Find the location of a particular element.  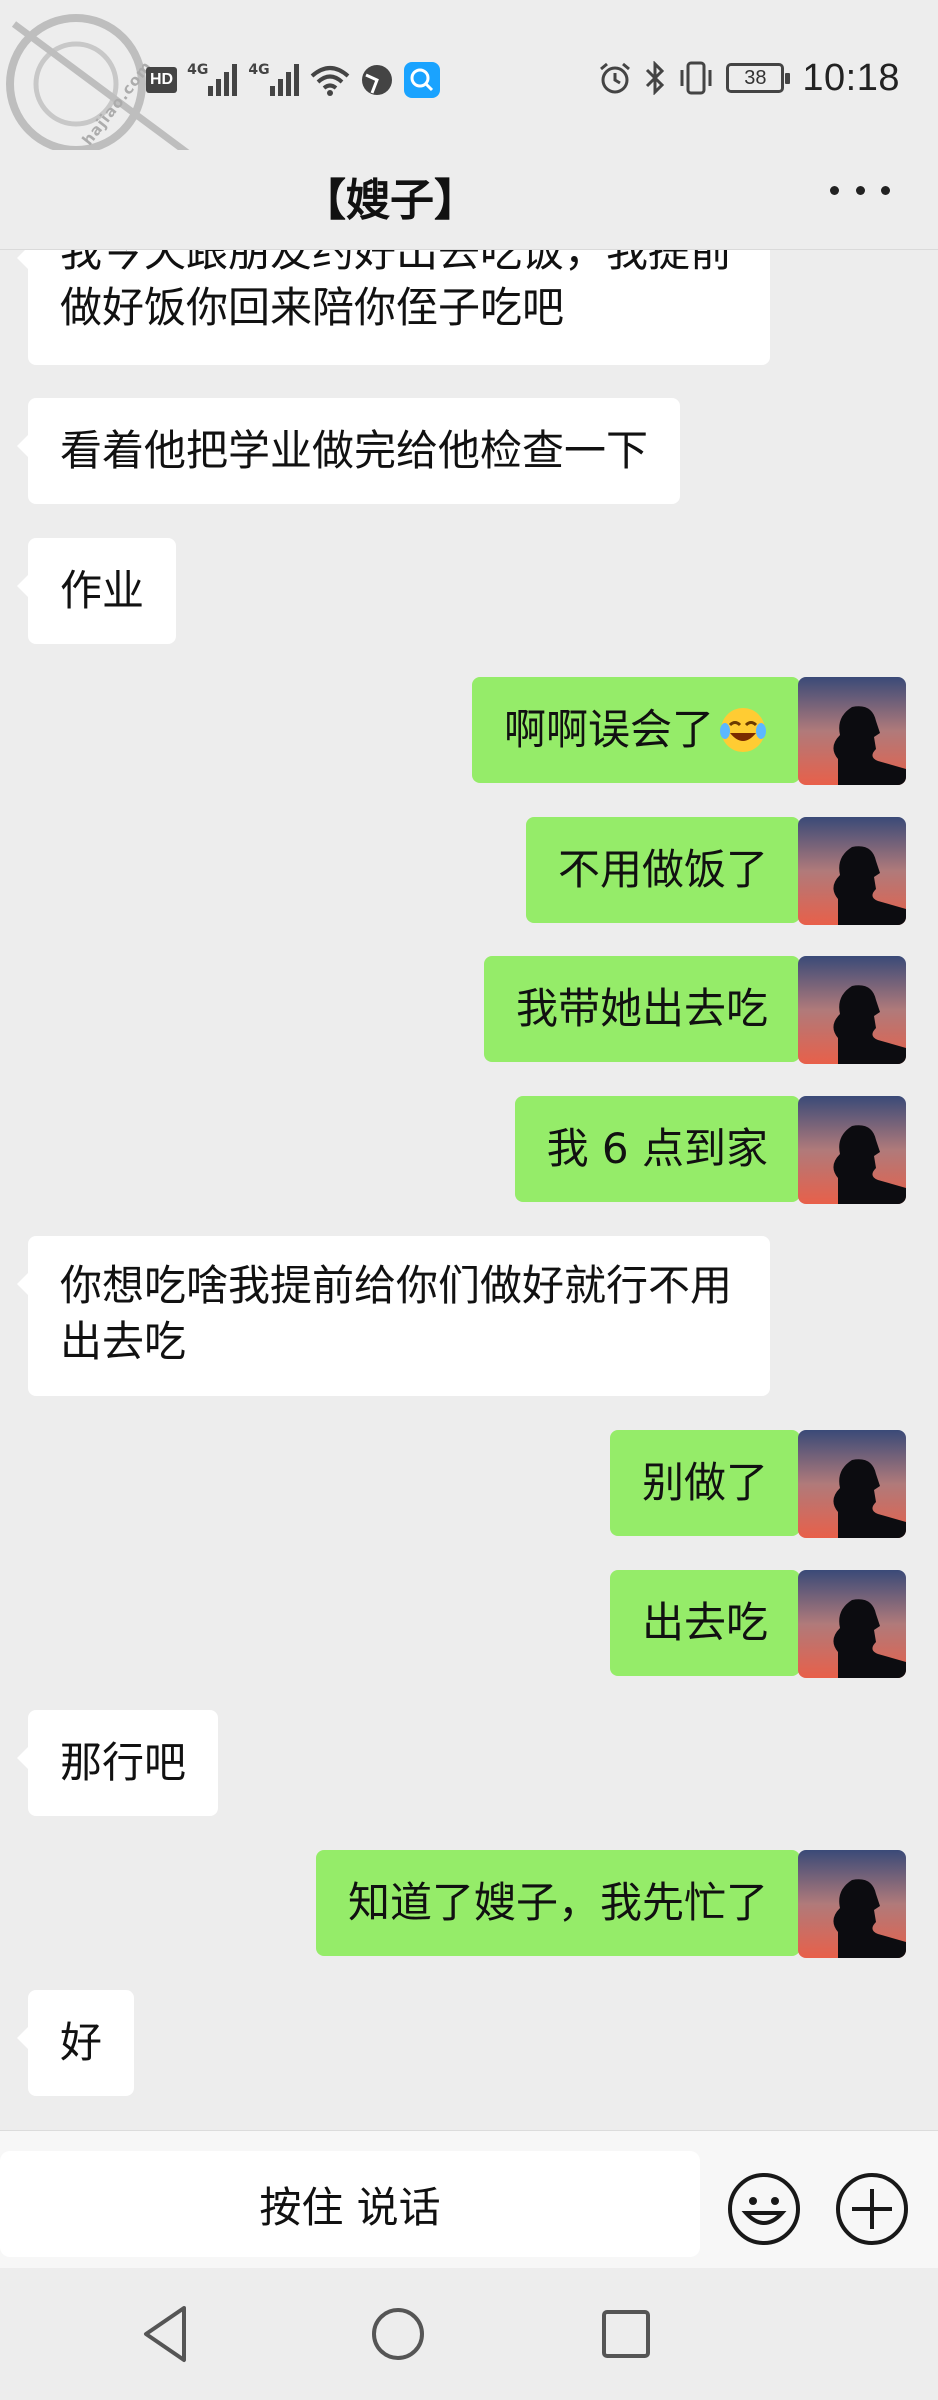

search-app-icon is located at coordinates (421, 80).